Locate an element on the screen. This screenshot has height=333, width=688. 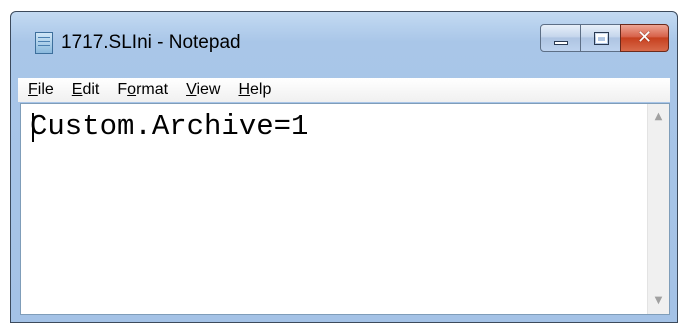
minimize-button is located at coordinates (560, 38).